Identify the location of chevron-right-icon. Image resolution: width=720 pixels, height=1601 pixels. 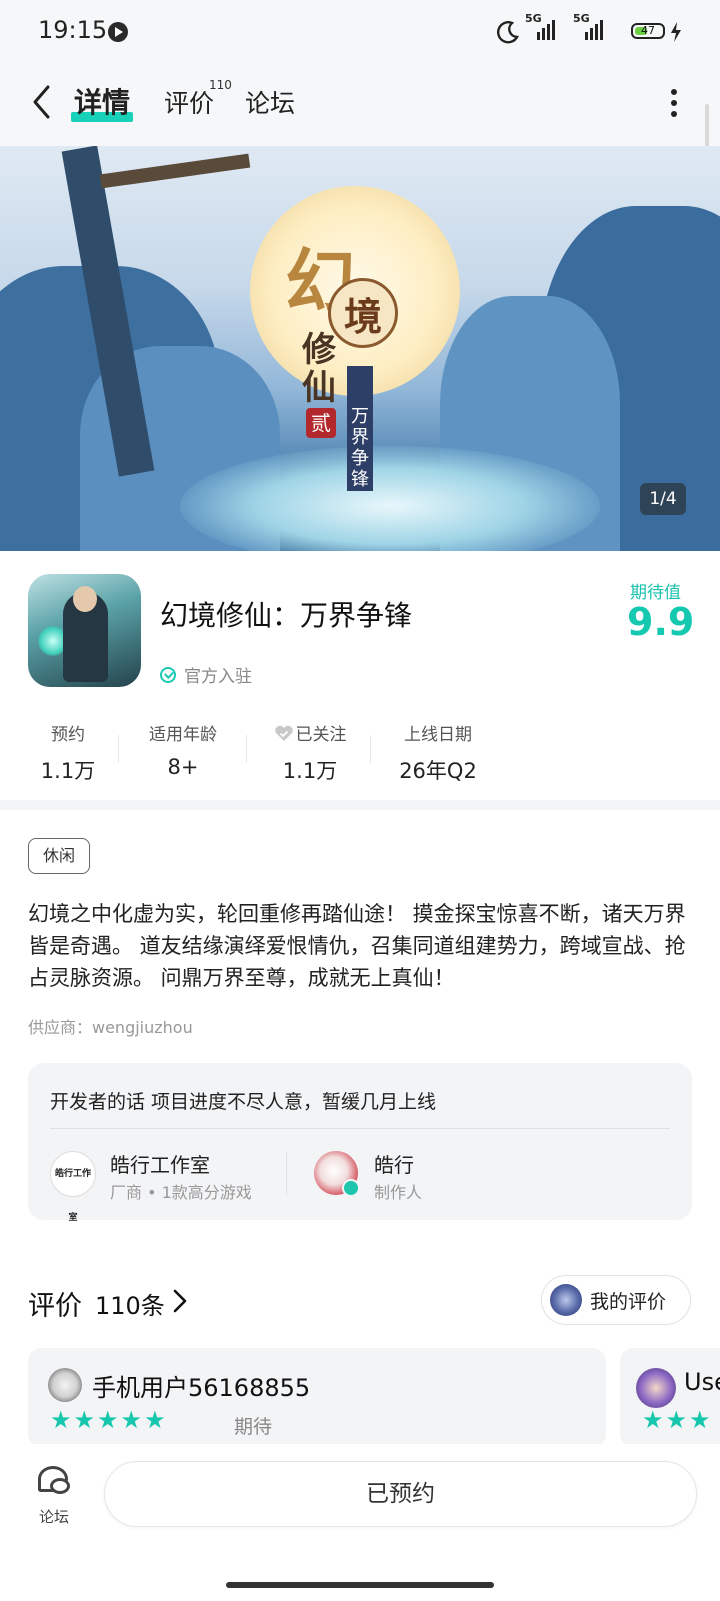
(180, 1301).